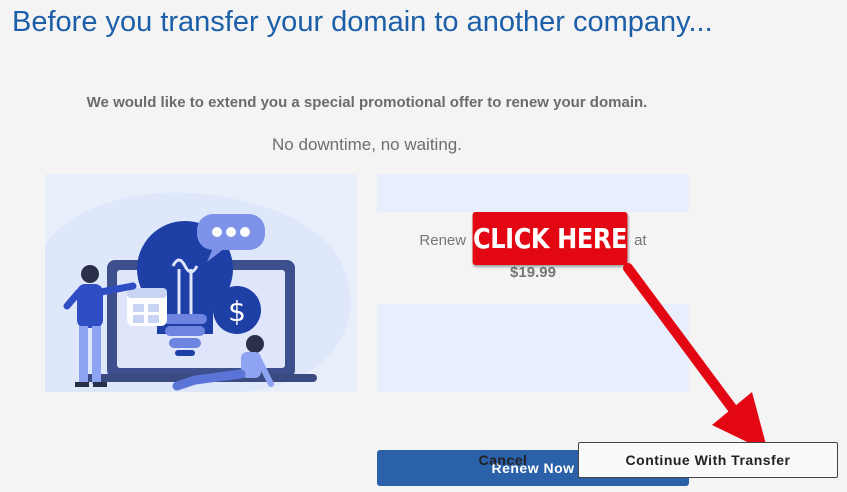 The image size is (847, 492). I want to click on renew-prefix: Renew, so click(443, 240).